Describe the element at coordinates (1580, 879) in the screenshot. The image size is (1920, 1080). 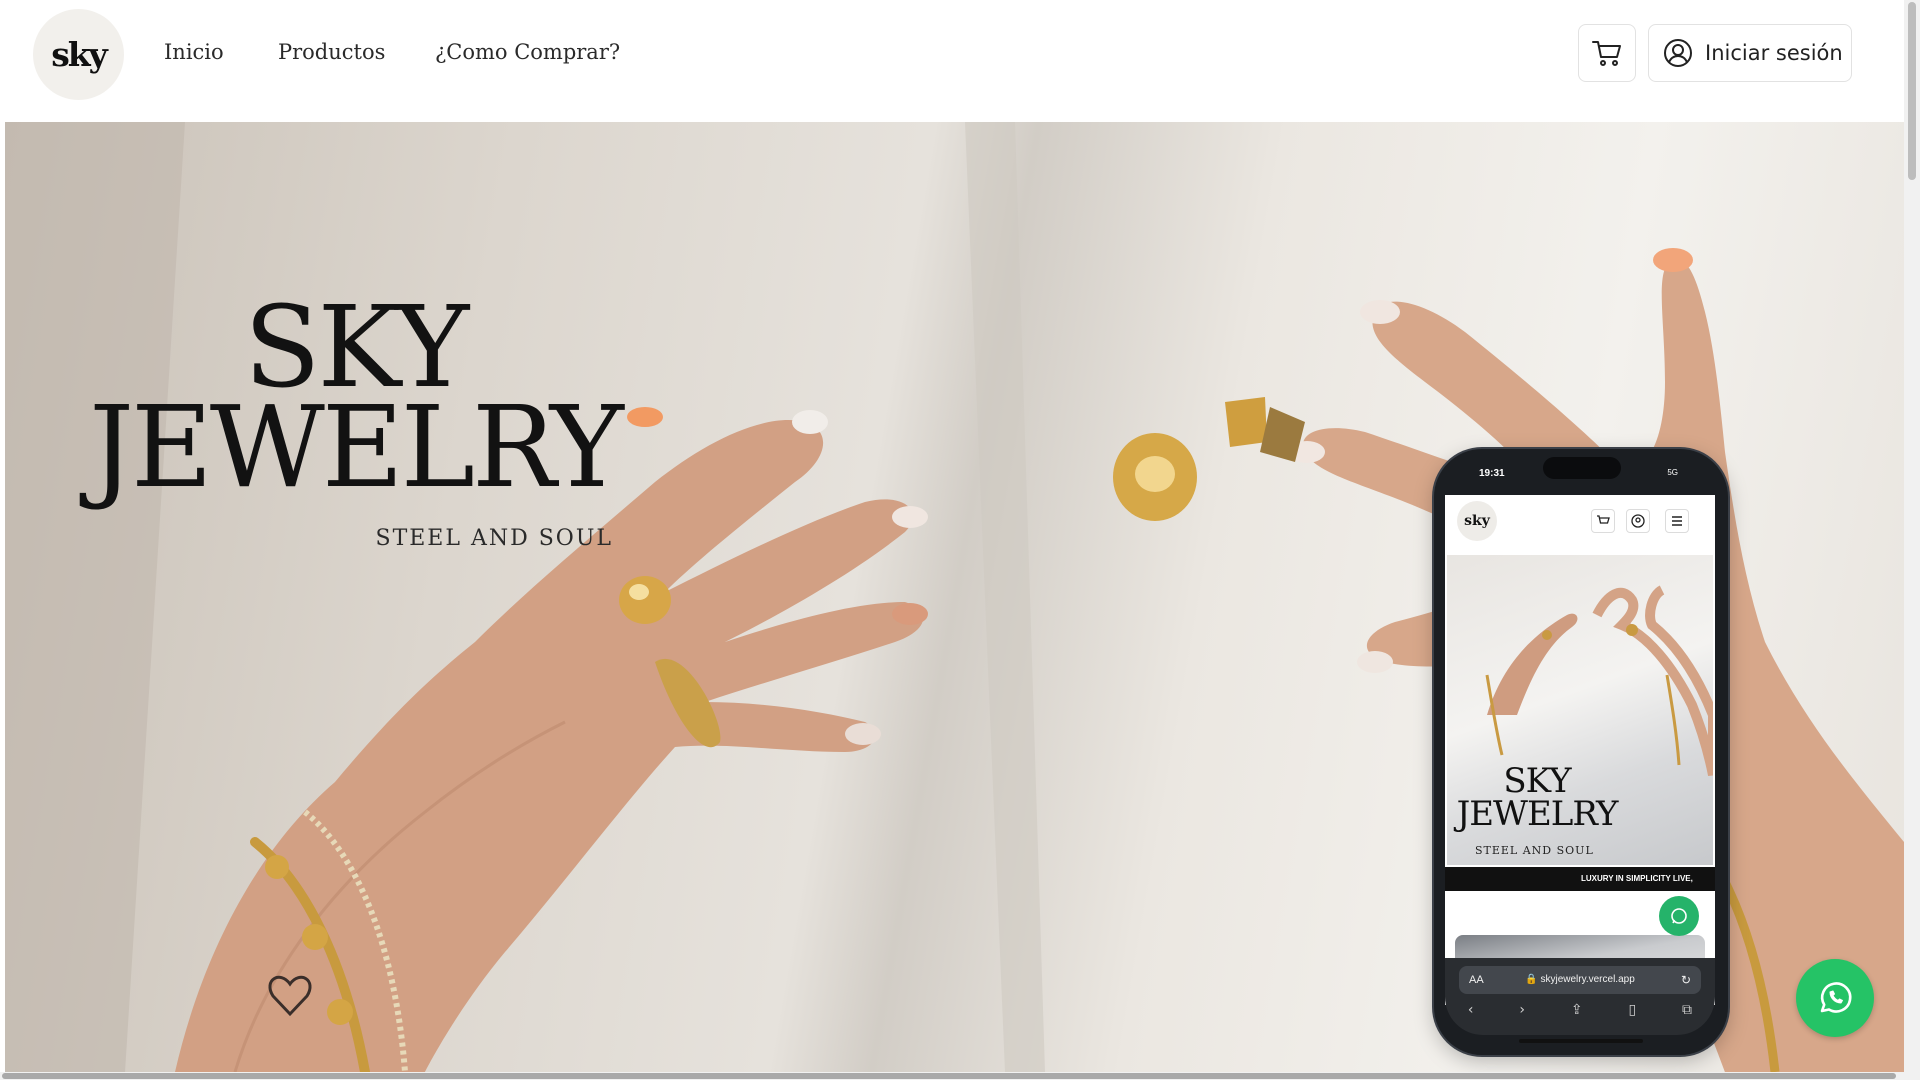
I see `phone-marquee-banner: LUXURY IN SIMPLICITY LIVE,` at that location.